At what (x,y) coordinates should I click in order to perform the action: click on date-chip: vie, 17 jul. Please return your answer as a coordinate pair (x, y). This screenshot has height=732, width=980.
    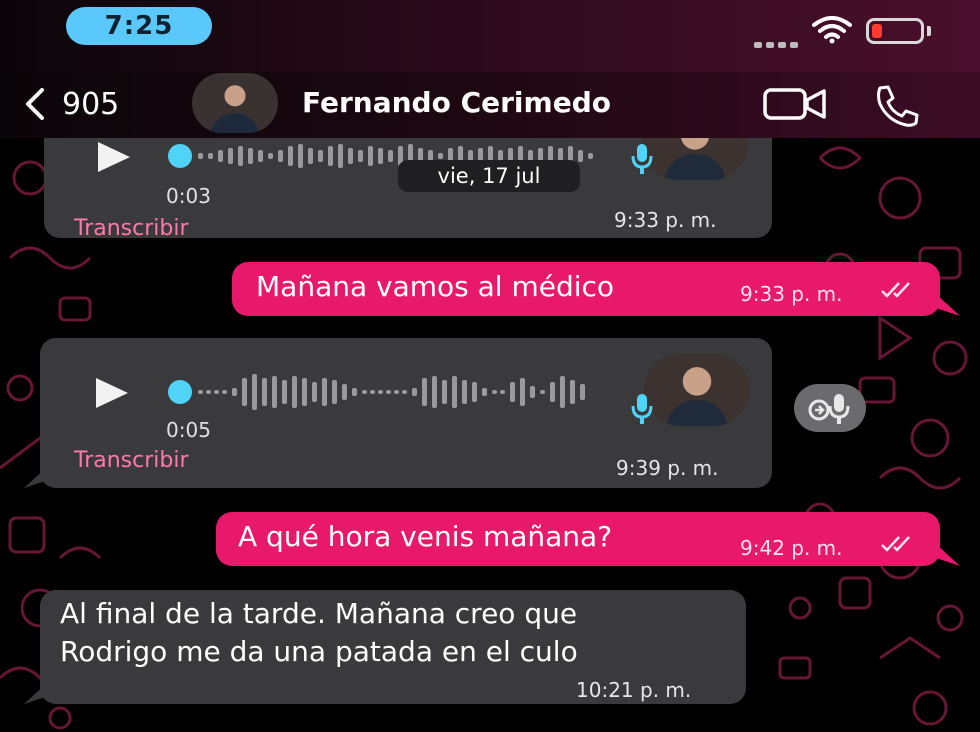
    Looking at the image, I should click on (489, 176).